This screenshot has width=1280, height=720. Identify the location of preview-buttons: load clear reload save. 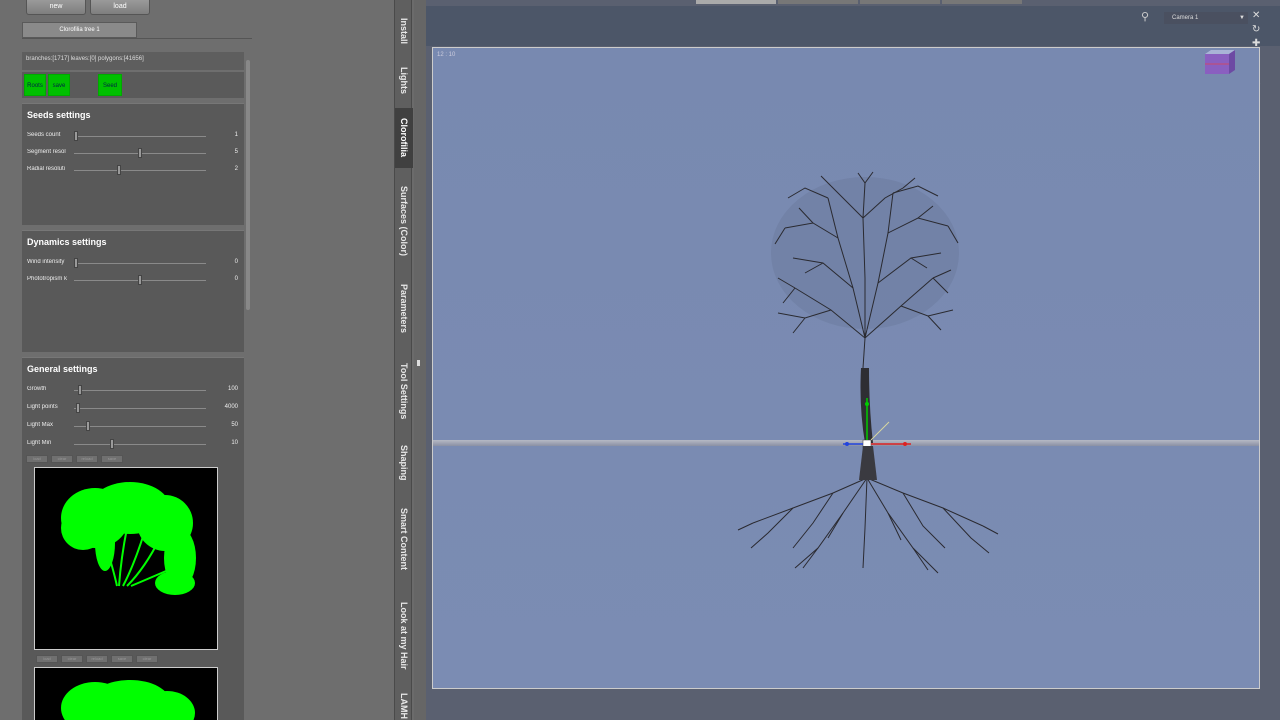
(74, 459).